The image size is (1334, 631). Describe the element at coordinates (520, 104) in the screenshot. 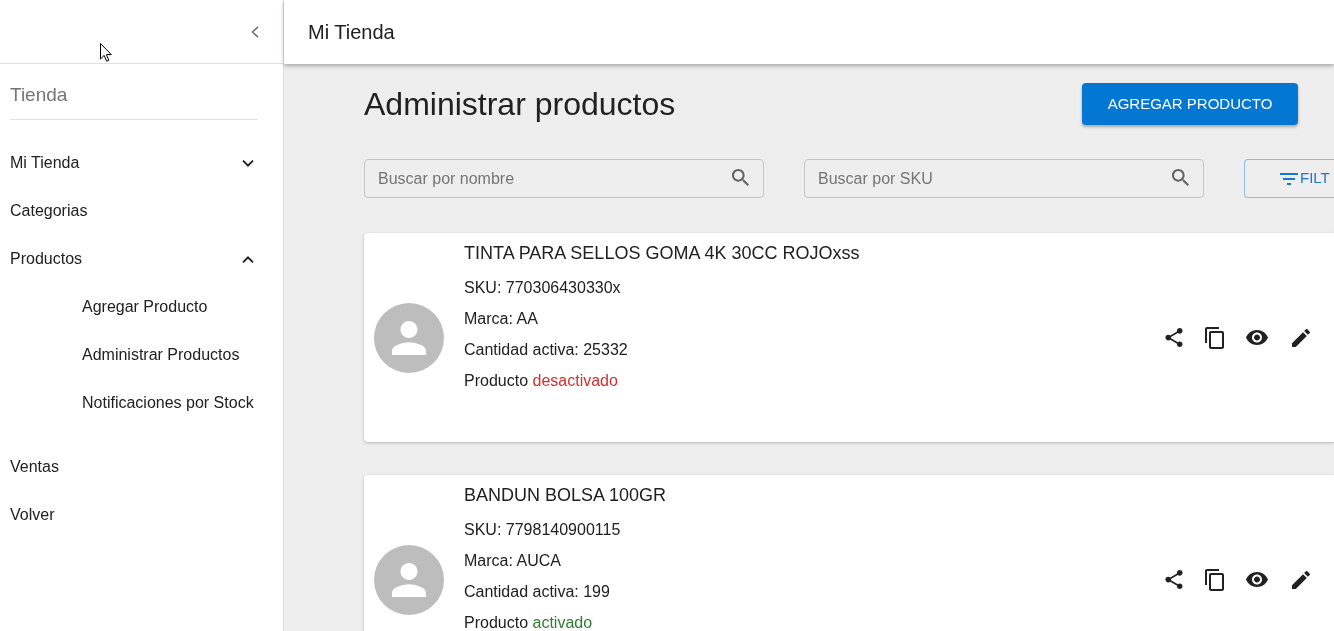

I see `page-title: Administrar productos` at that location.